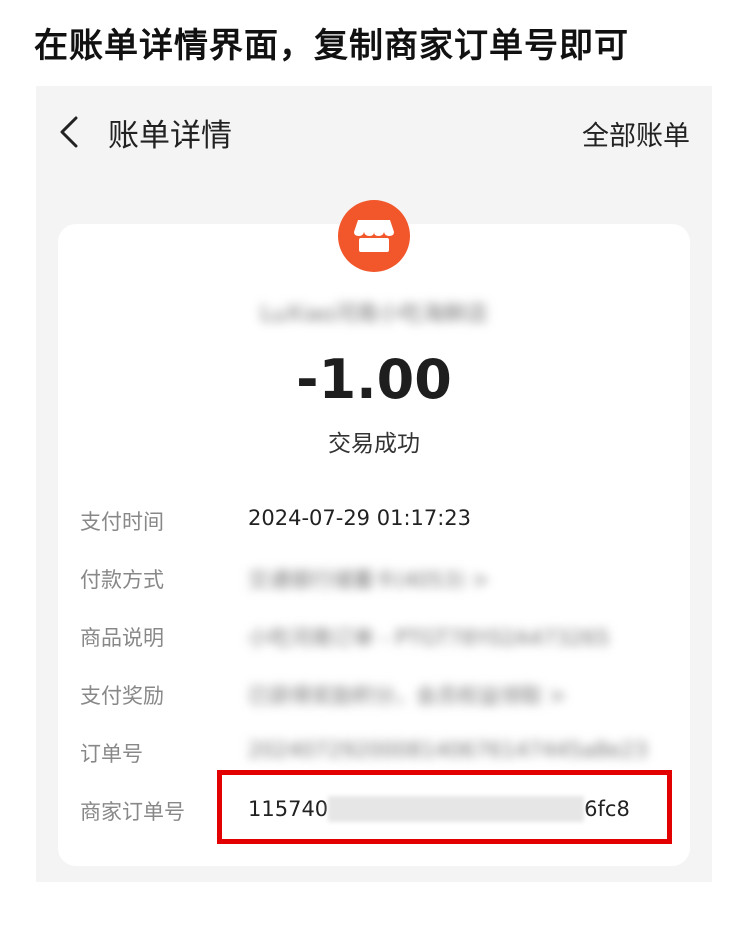  I want to click on order-number-value: 2024072920008140676147445a8e23, so click(448, 750).